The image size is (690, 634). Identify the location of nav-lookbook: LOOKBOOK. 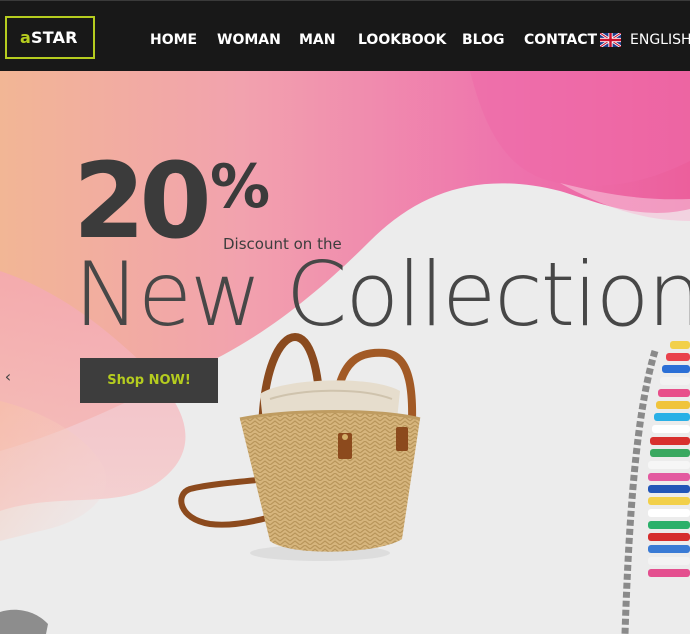
(402, 40).